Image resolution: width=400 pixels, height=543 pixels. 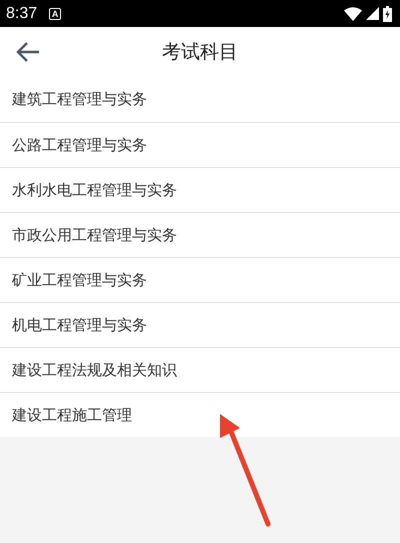 What do you see at coordinates (200, 52) in the screenshot?
I see `page-title: 考试科目` at bounding box center [200, 52].